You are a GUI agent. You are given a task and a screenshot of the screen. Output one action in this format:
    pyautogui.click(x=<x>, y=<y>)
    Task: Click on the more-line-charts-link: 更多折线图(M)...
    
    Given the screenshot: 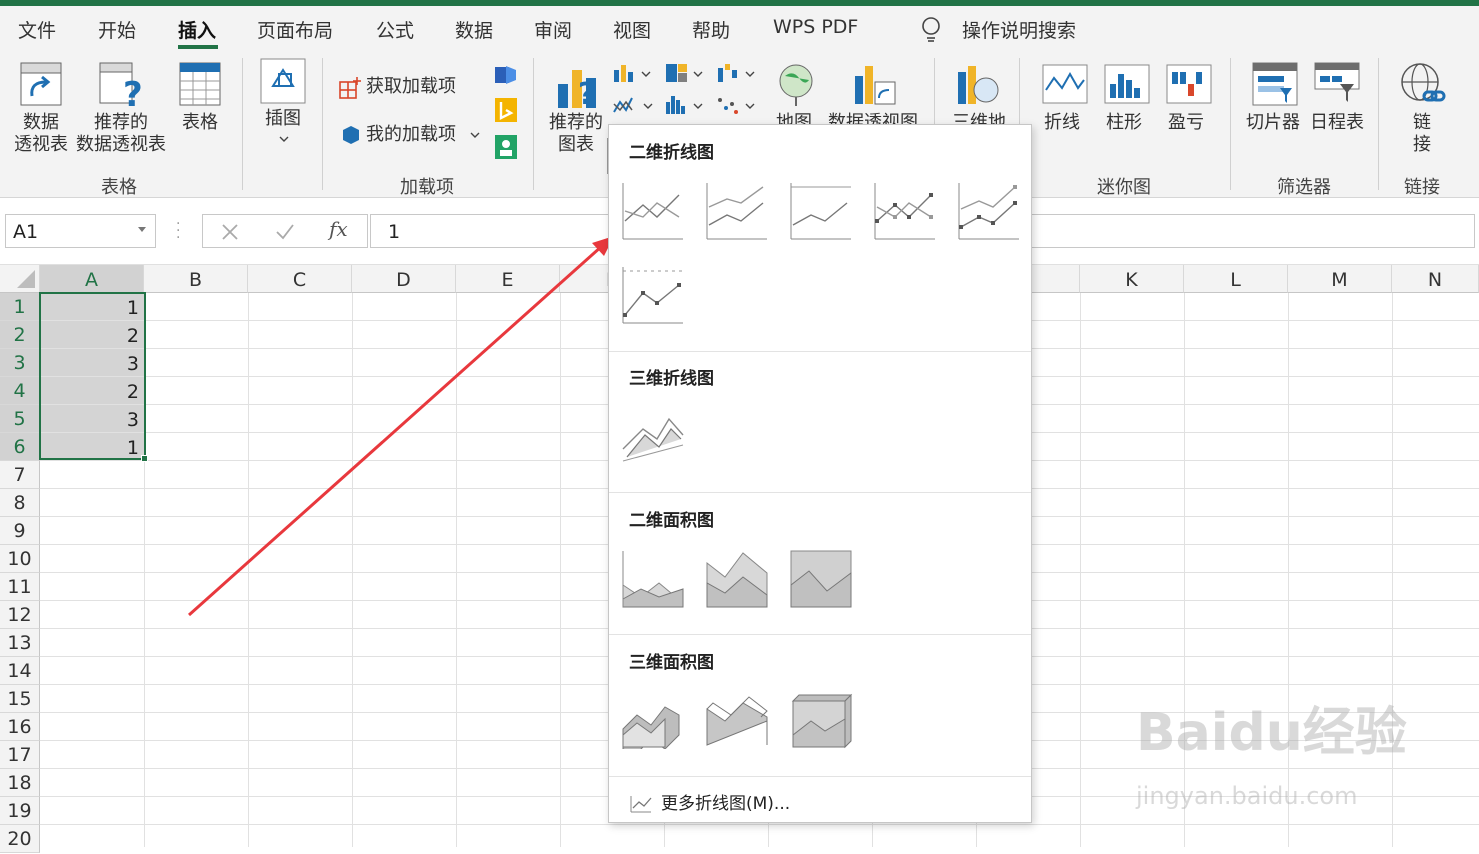 What is the action you would take?
    pyautogui.click(x=709, y=801)
    